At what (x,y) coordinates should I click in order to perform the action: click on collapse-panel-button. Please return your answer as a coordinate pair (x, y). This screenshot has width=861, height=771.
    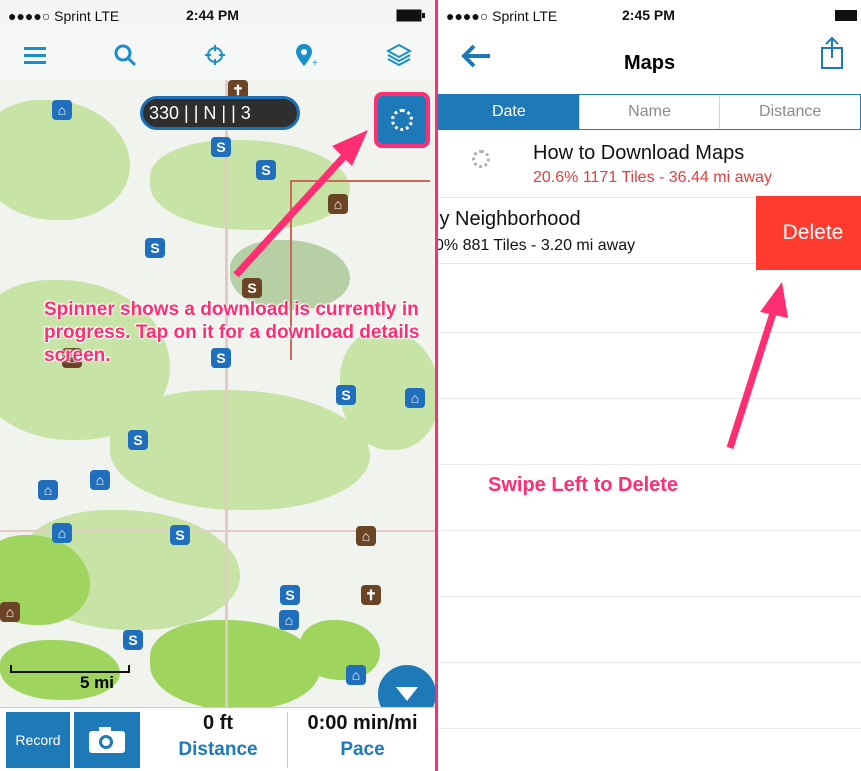
    Looking at the image, I should click on (406, 686).